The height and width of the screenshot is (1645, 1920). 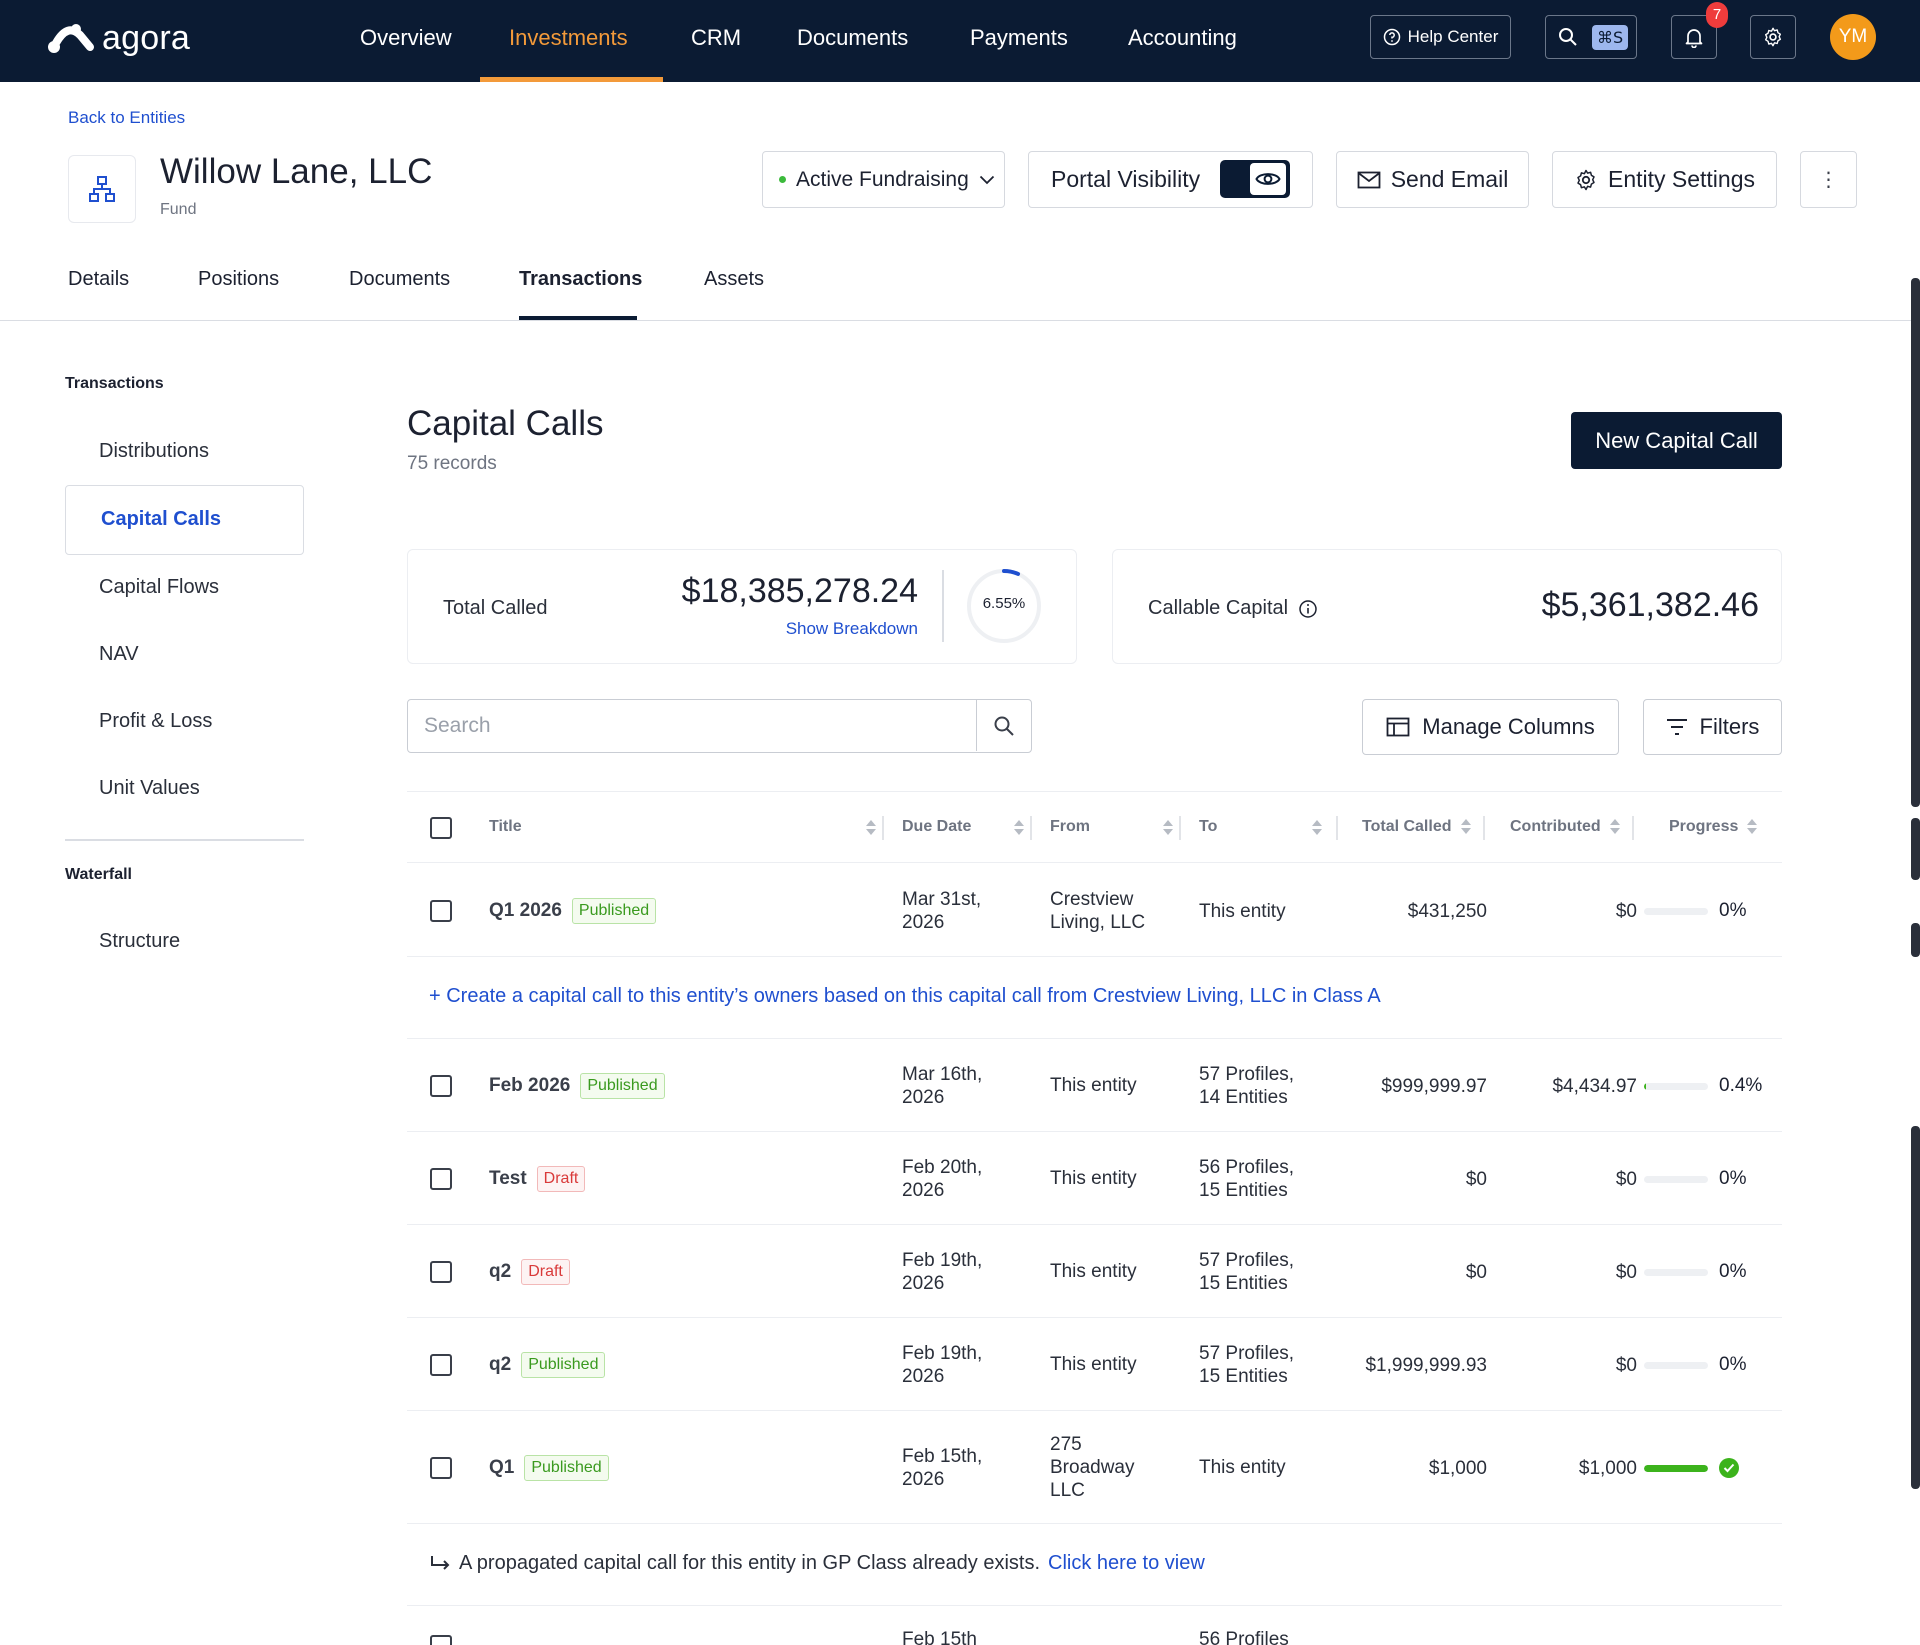 I want to click on sidebar-item-capital-calls: Capital Calls, so click(x=184, y=520).